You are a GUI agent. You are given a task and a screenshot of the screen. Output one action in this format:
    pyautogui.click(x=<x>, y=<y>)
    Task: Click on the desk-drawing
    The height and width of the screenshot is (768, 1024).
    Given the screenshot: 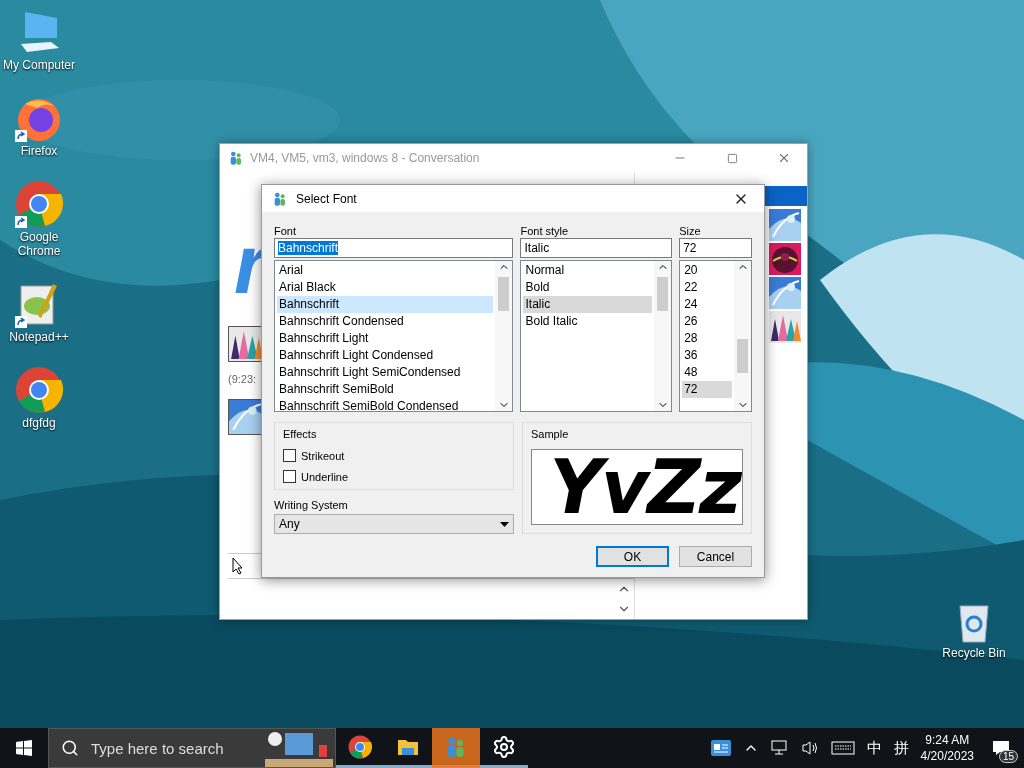 What is the action you would take?
    pyautogui.click(x=299, y=748)
    